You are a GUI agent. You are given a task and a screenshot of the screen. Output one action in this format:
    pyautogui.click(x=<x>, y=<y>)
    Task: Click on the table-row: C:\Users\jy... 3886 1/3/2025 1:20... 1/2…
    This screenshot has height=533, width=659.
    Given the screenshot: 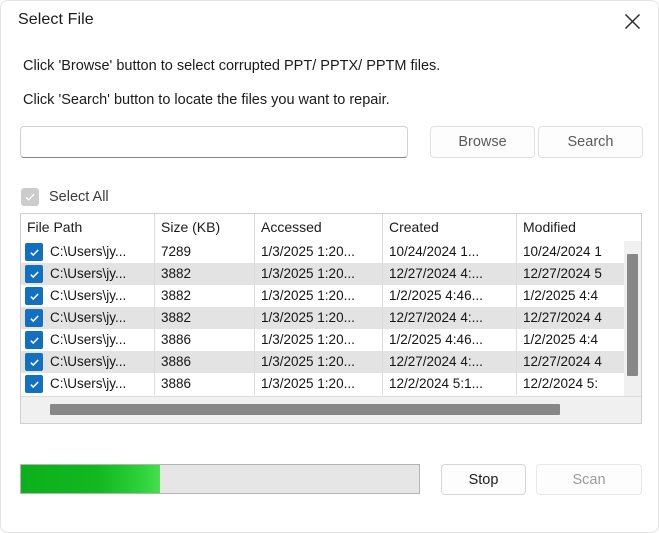 What is the action you would take?
    pyautogui.click(x=323, y=340)
    